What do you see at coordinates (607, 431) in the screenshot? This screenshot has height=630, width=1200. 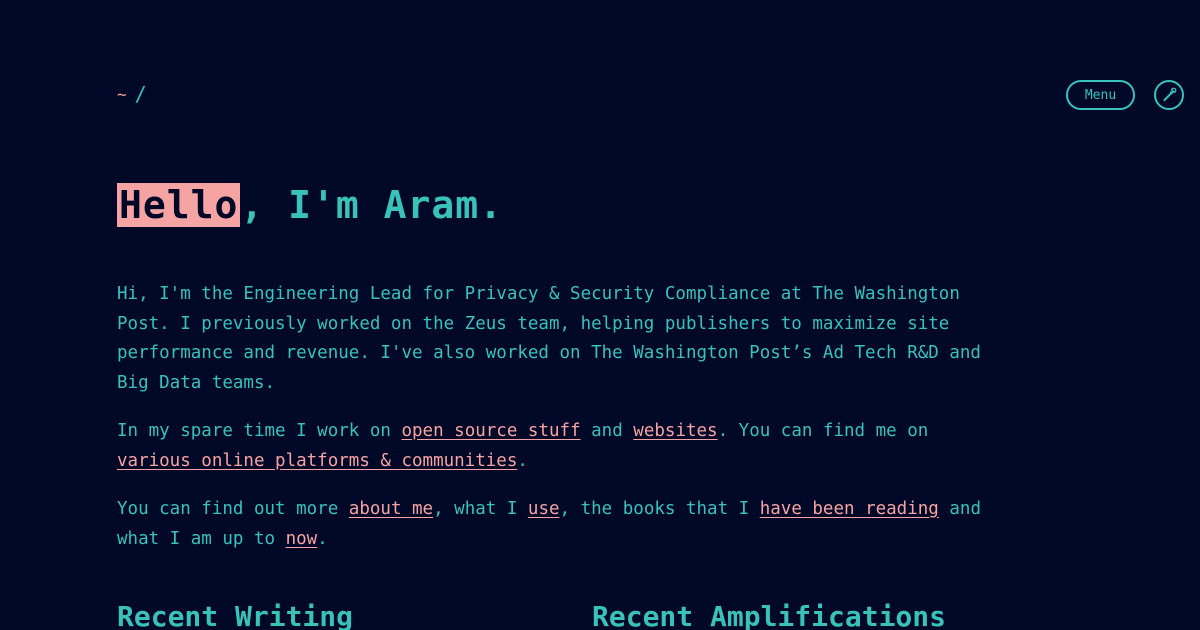 I see `intro-text: and` at bounding box center [607, 431].